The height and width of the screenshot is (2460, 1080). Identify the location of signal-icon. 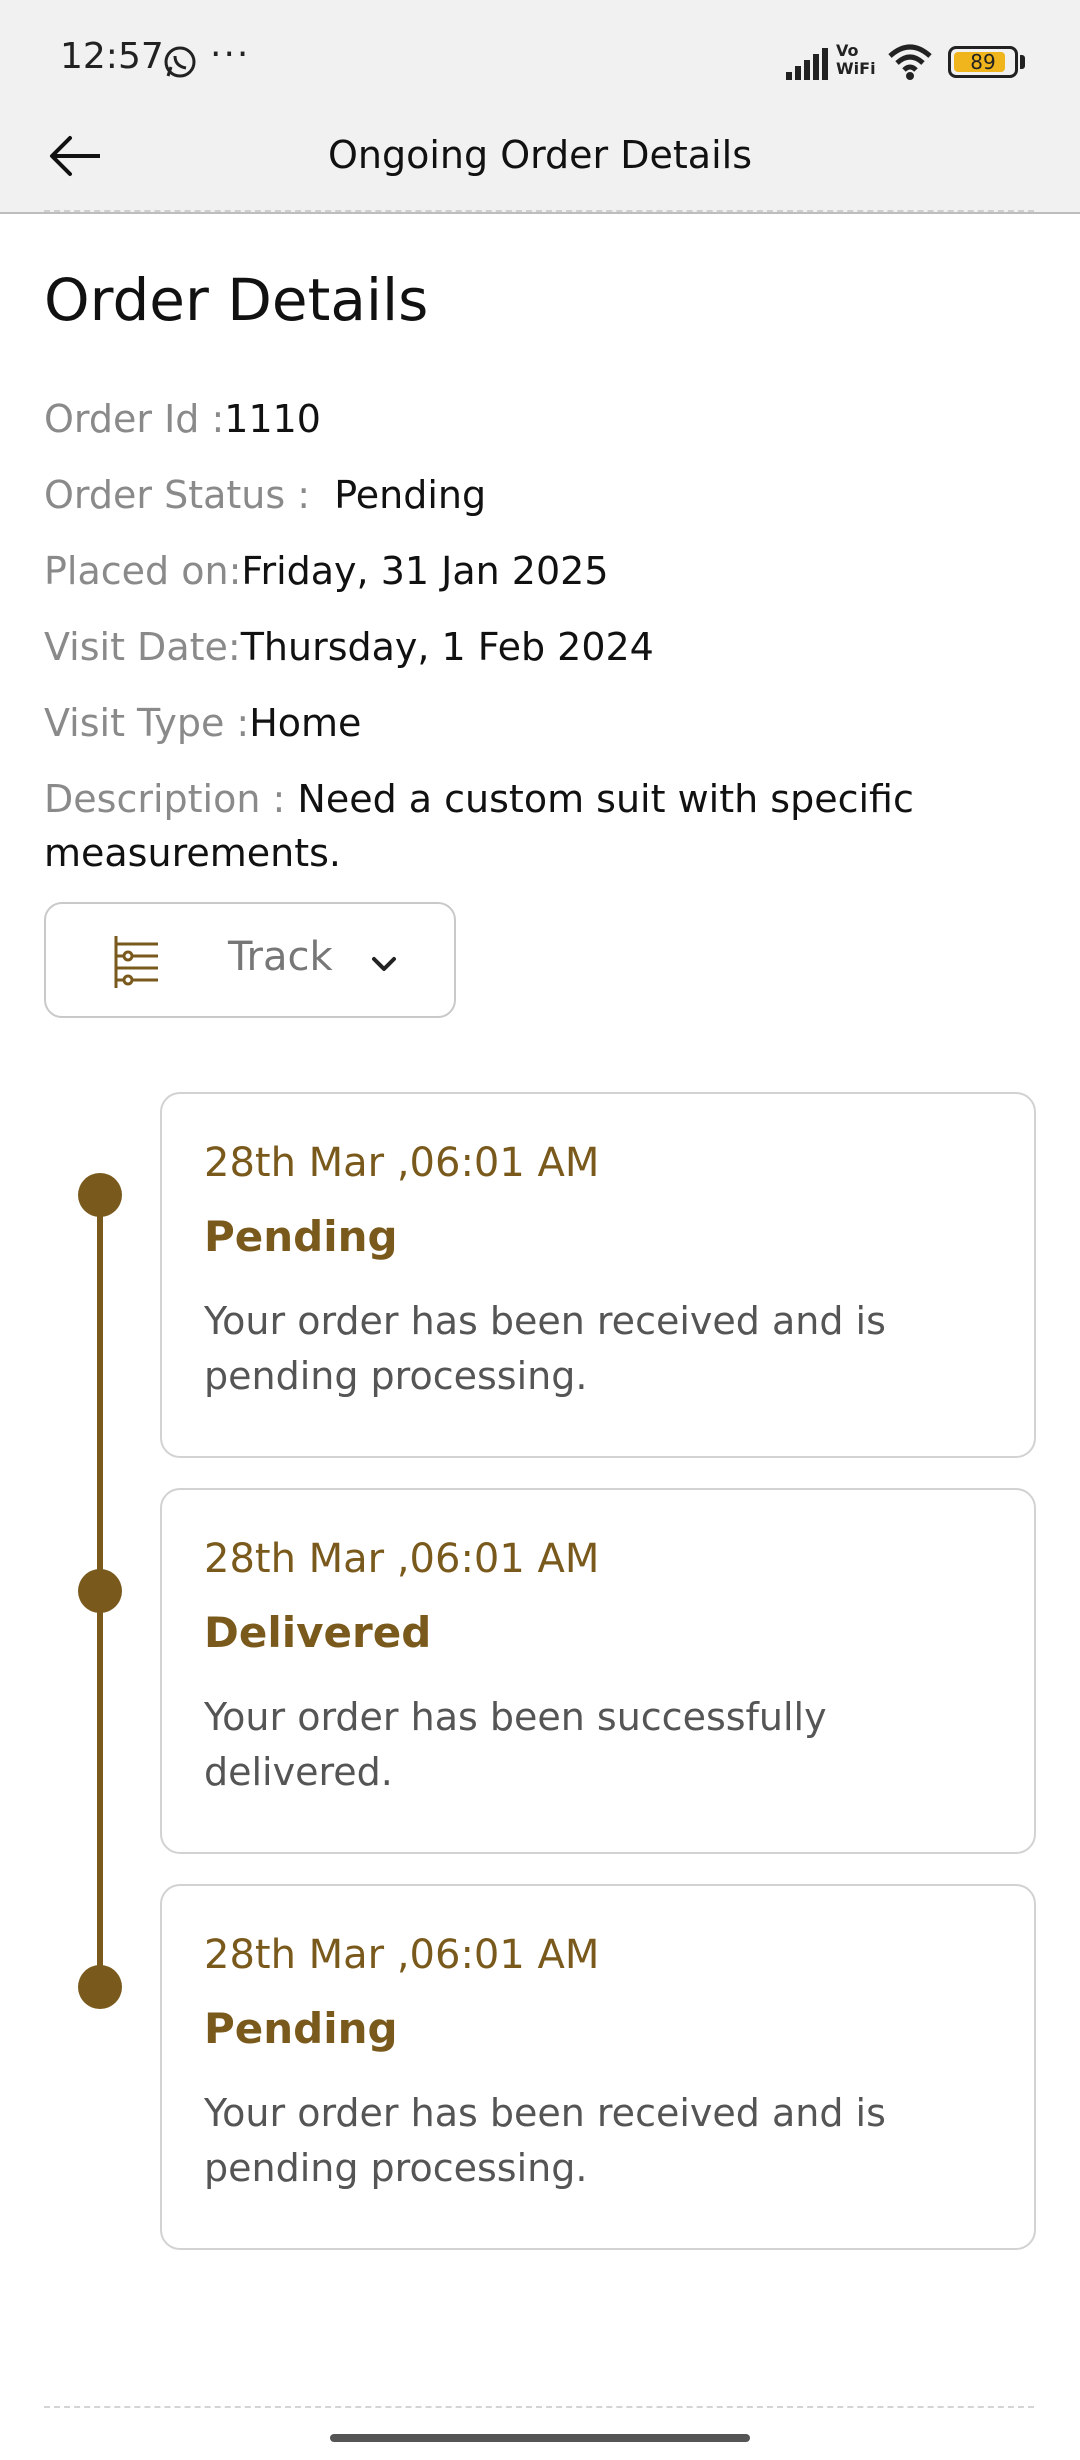
(807, 64).